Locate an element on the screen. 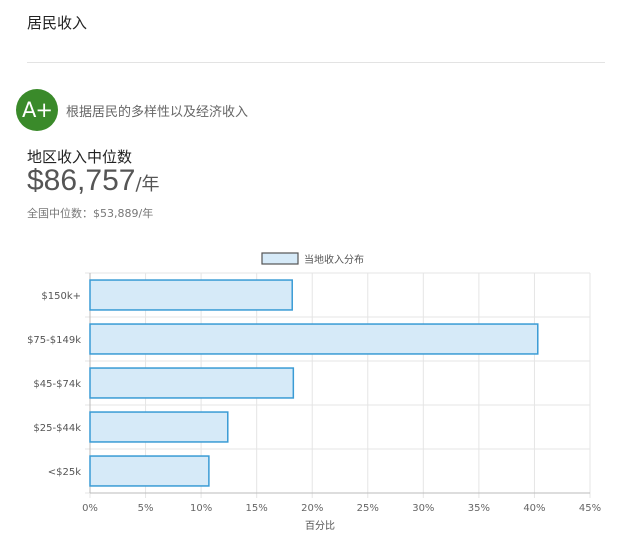 Image resolution: width=640 pixels, height=558 pixels. legend-swatch is located at coordinates (280, 258).